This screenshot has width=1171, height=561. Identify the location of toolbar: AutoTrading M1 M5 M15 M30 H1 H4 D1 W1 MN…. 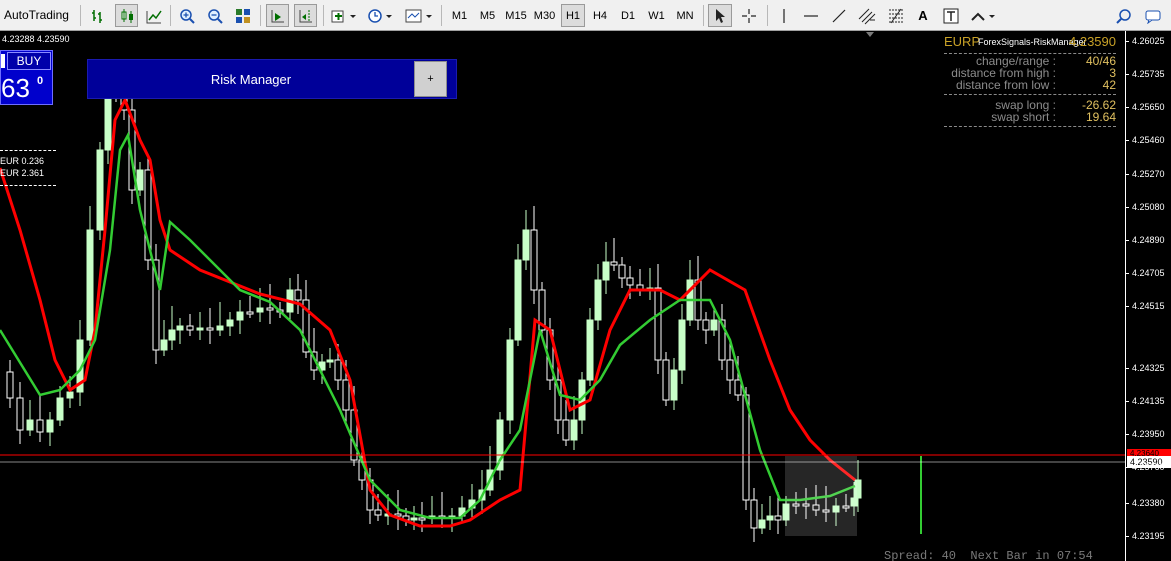
(585, 15).